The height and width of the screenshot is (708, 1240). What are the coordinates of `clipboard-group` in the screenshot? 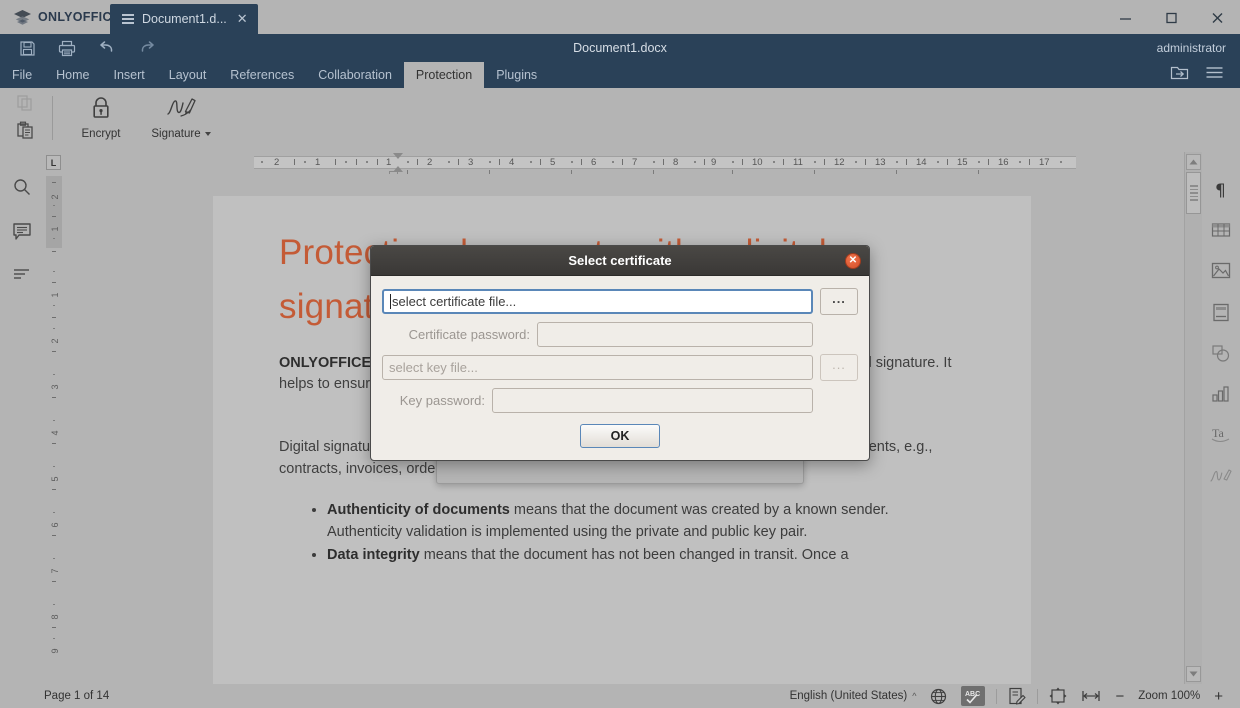 It's located at (25, 120).